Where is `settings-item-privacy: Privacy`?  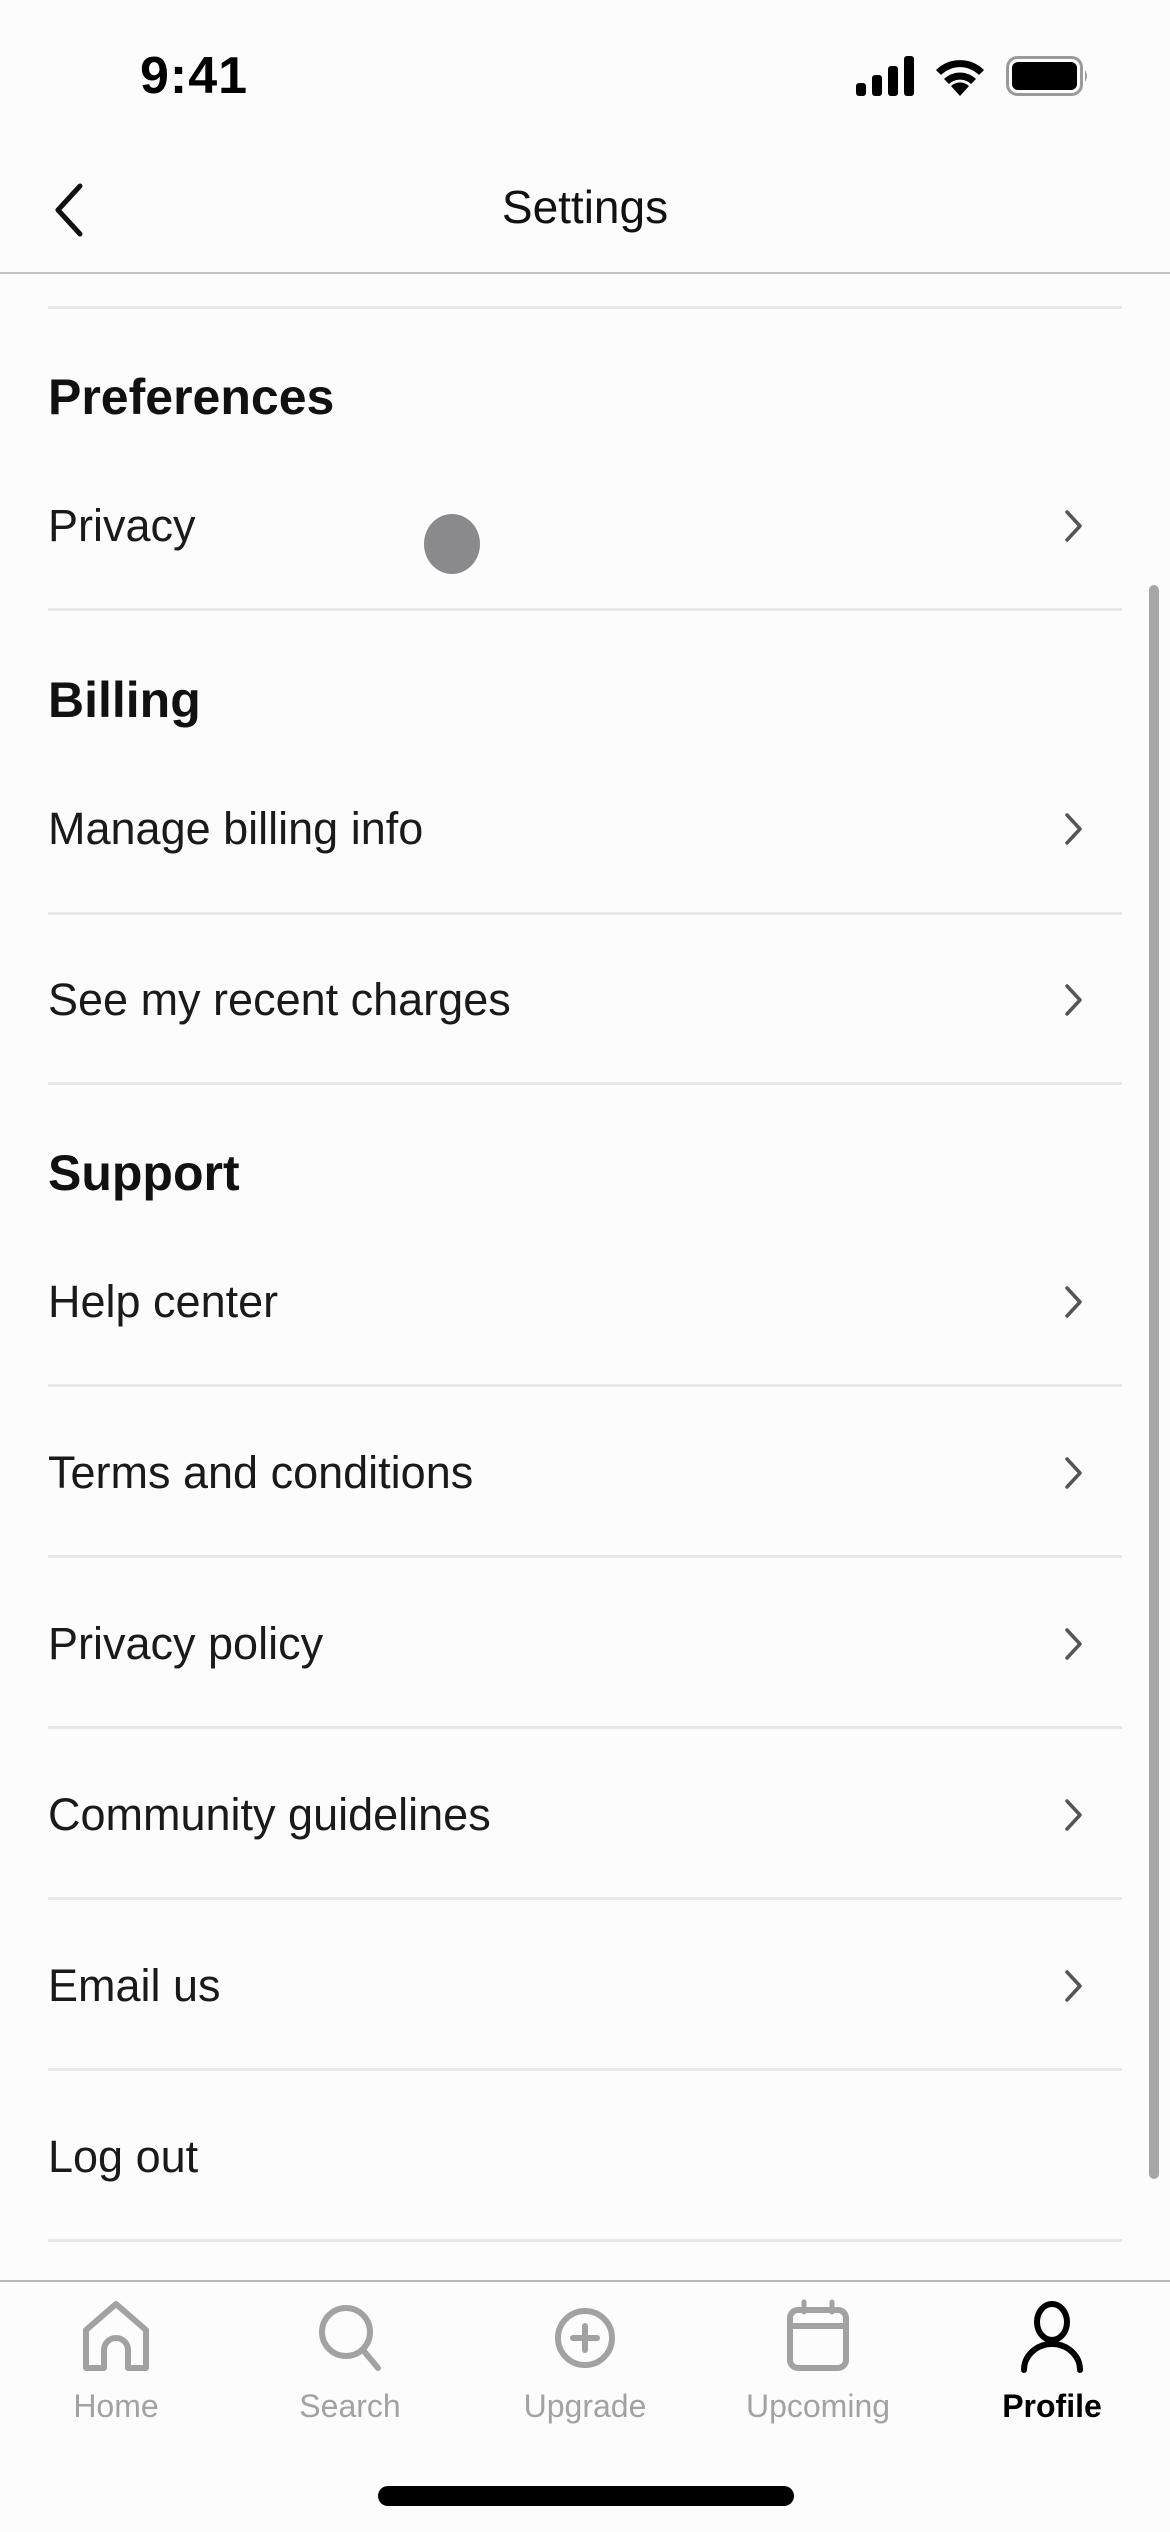
settings-item-privacy: Privacy is located at coordinates (585, 526).